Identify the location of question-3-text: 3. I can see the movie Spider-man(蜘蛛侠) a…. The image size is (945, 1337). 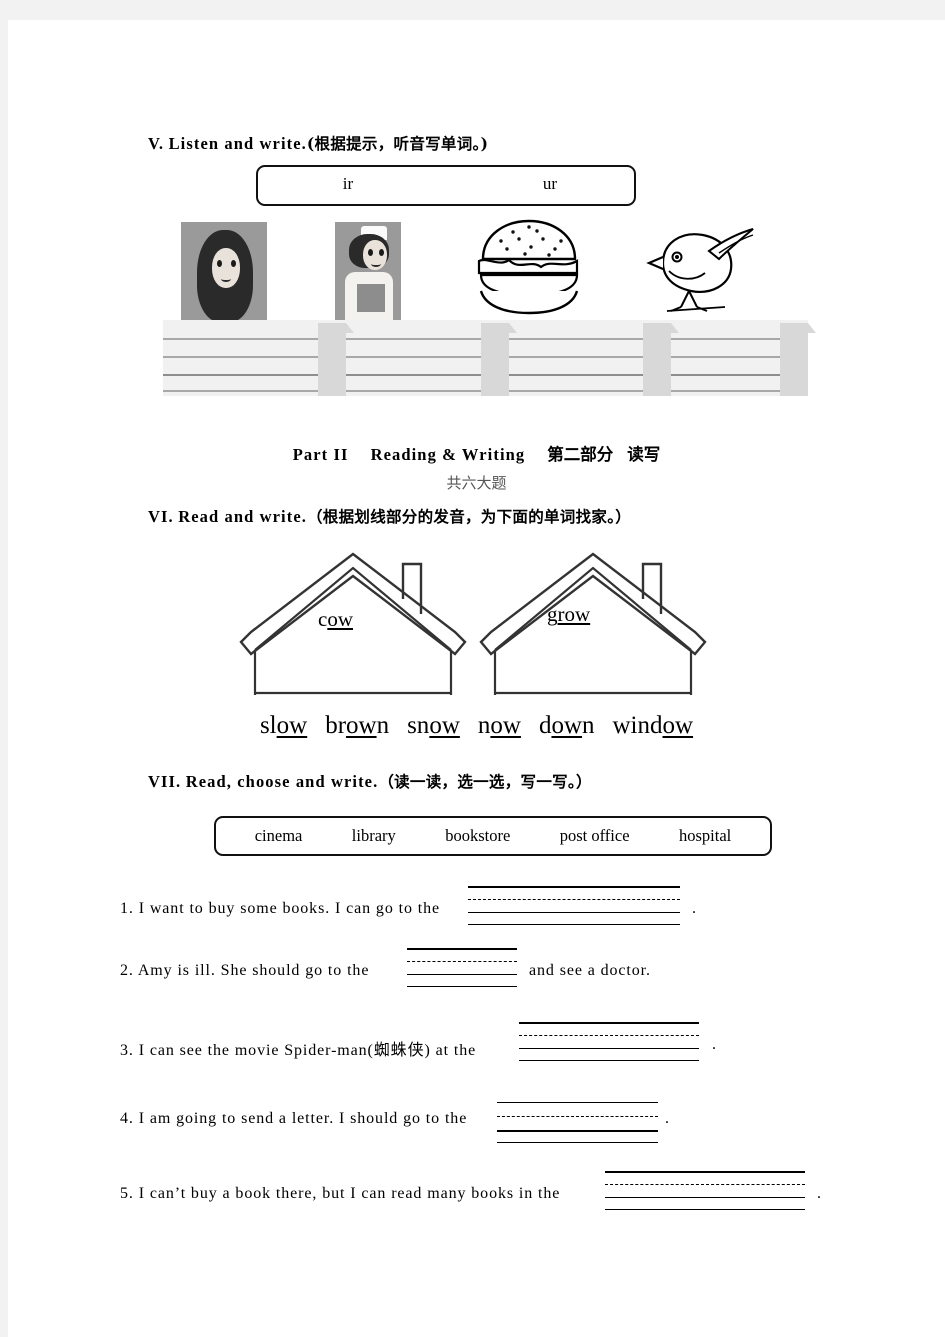
(298, 1048).